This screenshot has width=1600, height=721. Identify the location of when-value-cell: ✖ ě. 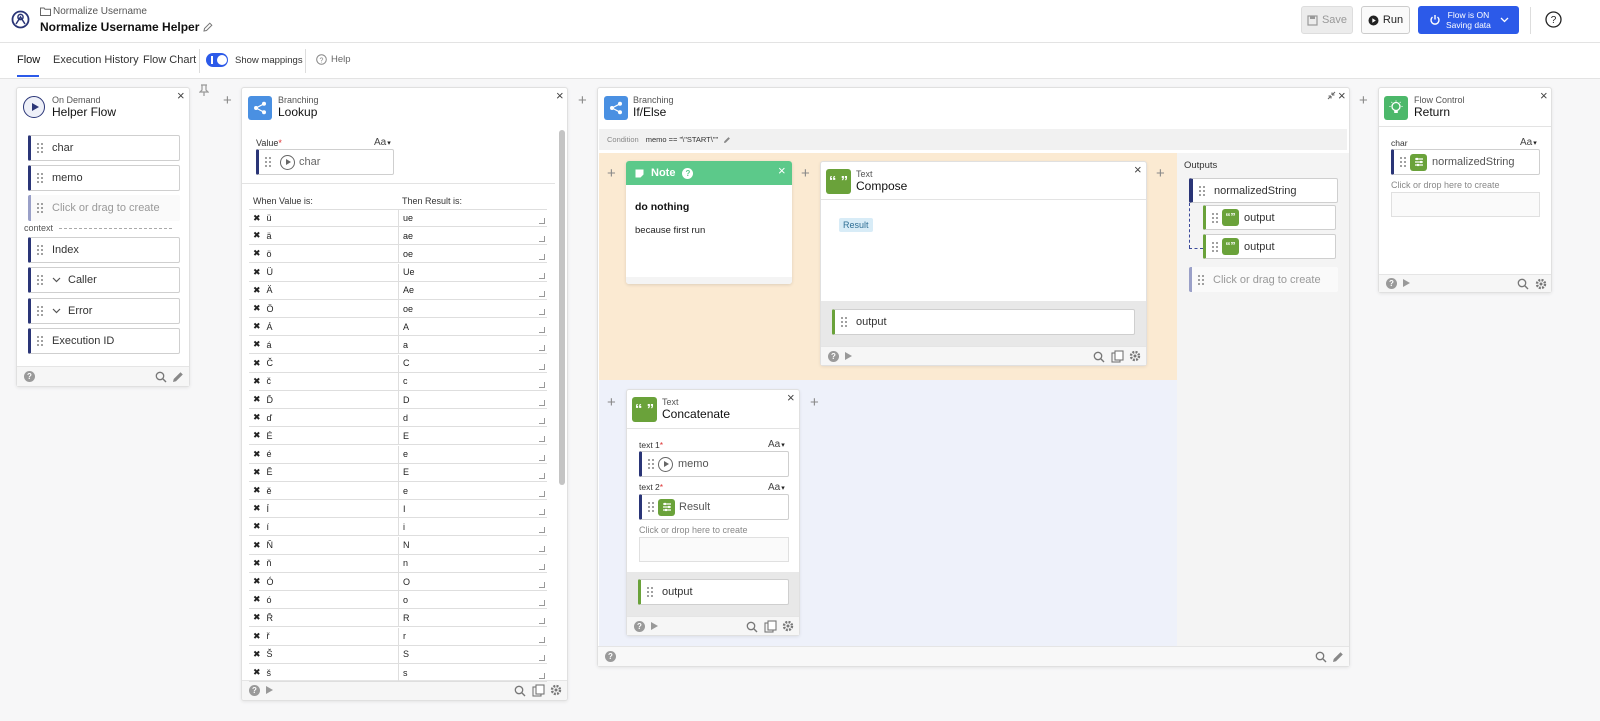
(324, 490).